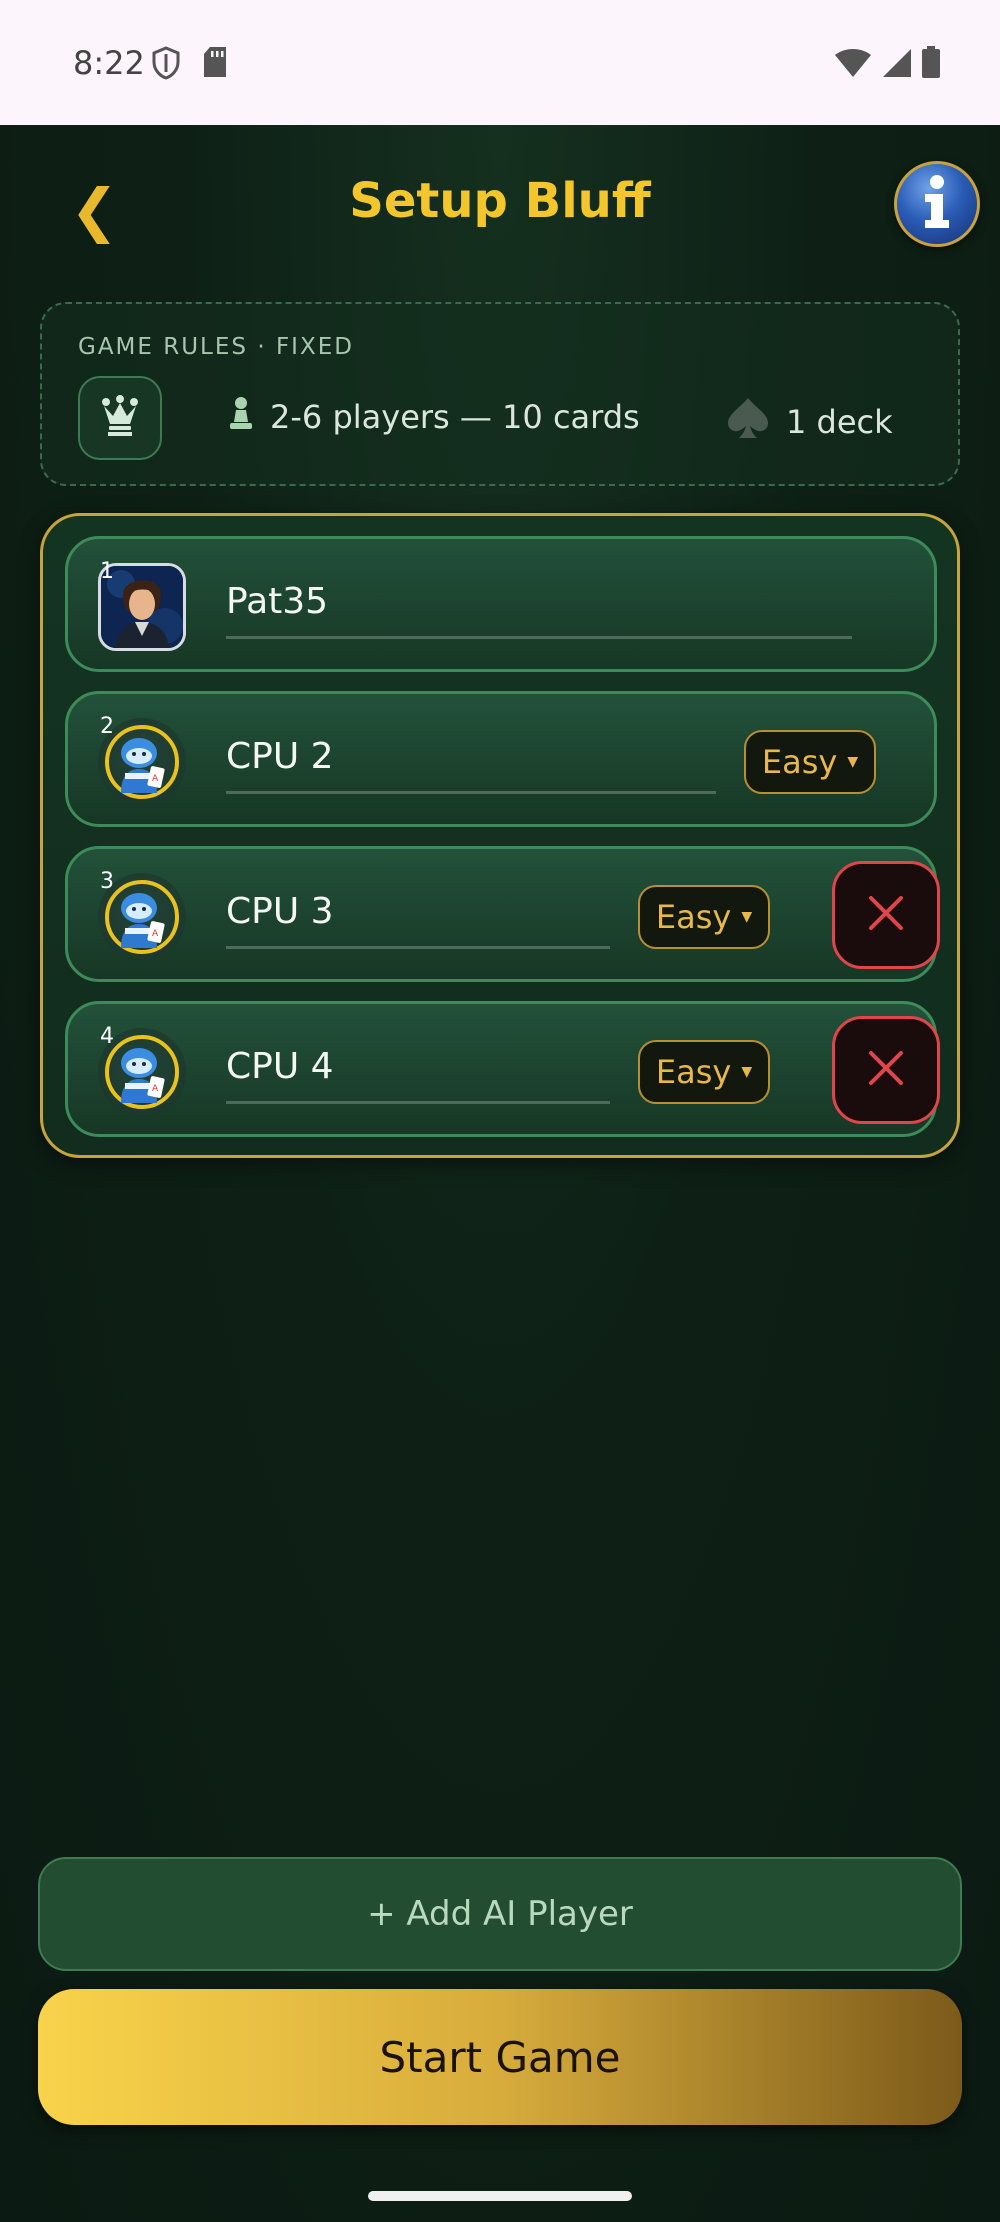  I want to click on page-title: Setup Bluff, so click(500, 201).